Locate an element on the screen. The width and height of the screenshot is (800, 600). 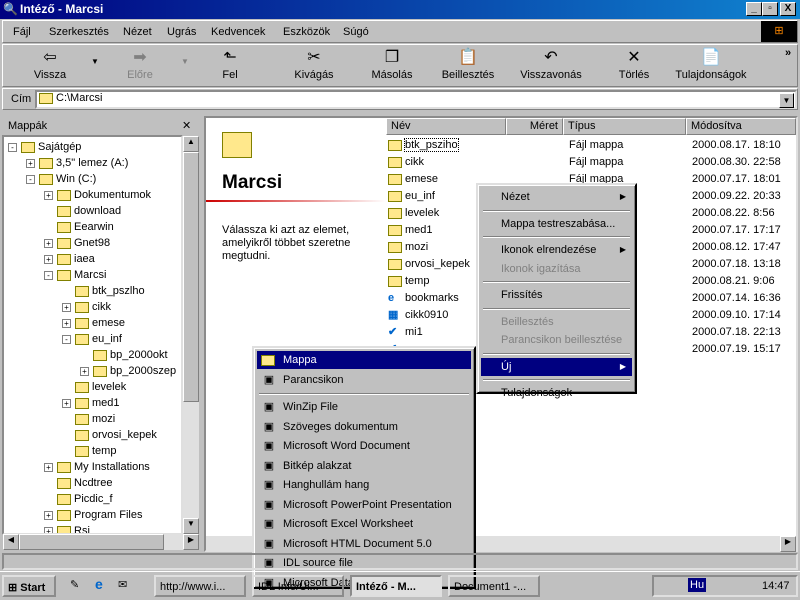
menu-edit: Szerkesztés is located at coordinates (79, 32).